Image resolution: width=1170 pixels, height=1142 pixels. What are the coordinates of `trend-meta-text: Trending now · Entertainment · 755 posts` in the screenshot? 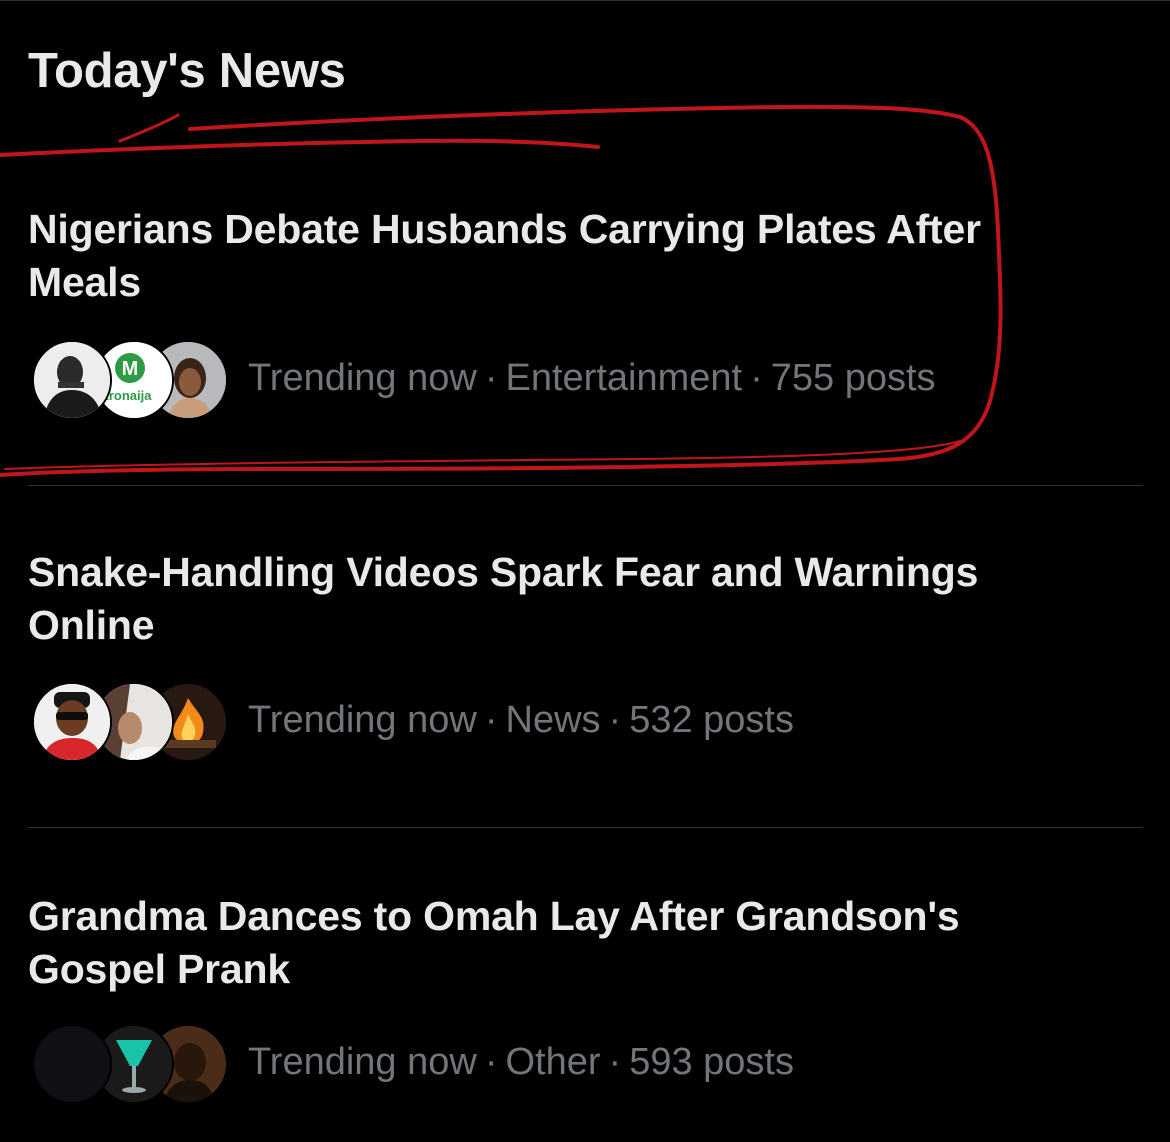 It's located at (592, 378).